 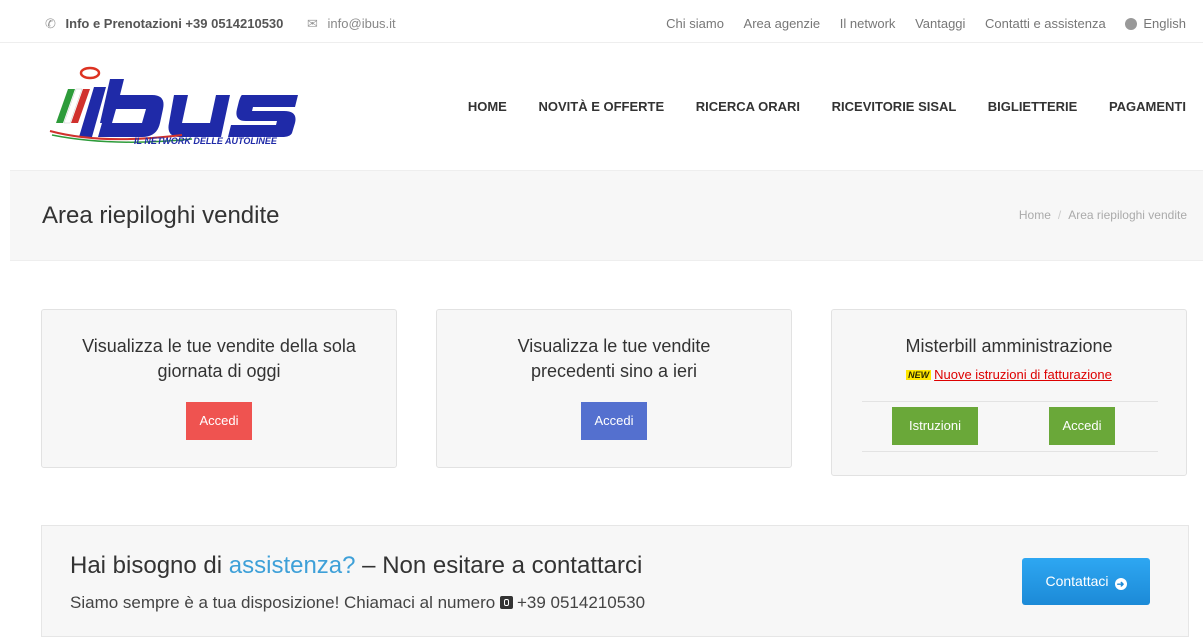 What do you see at coordinates (1131, 24) in the screenshot?
I see `globe-icon` at bounding box center [1131, 24].